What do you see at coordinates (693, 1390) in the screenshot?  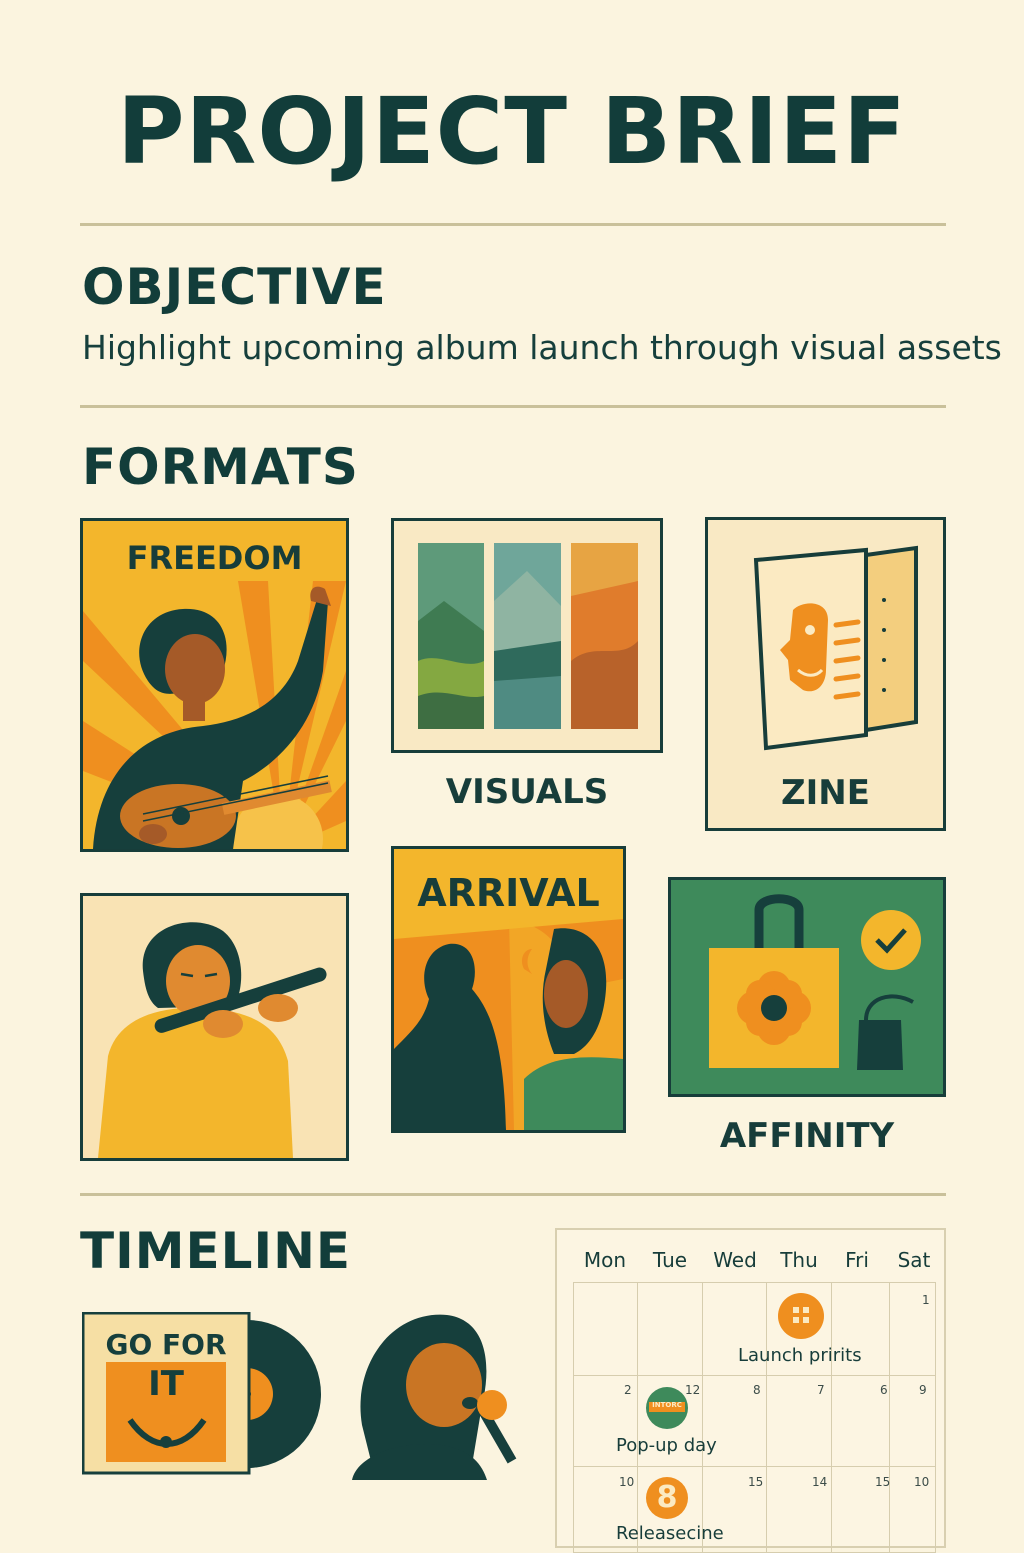 I see `calendar-day-number: 12` at bounding box center [693, 1390].